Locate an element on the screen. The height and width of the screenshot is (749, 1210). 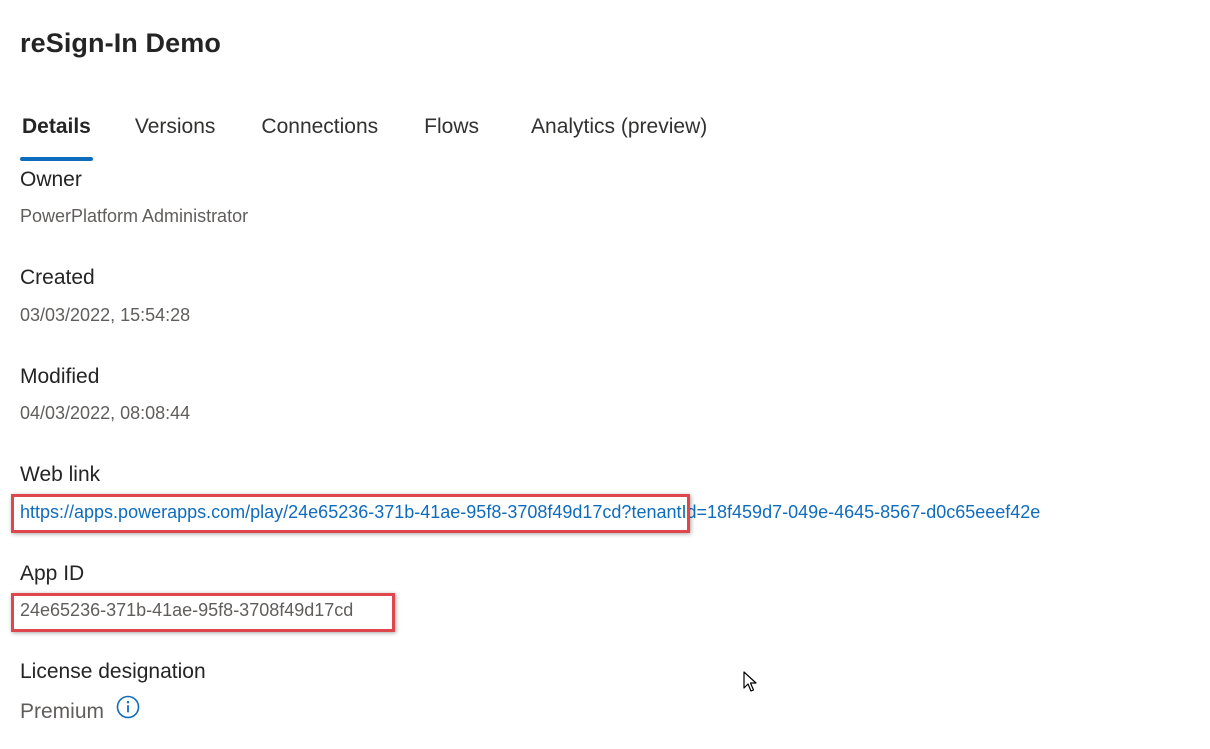
tab-analytics: Analytics (preview) is located at coordinates (619, 137).